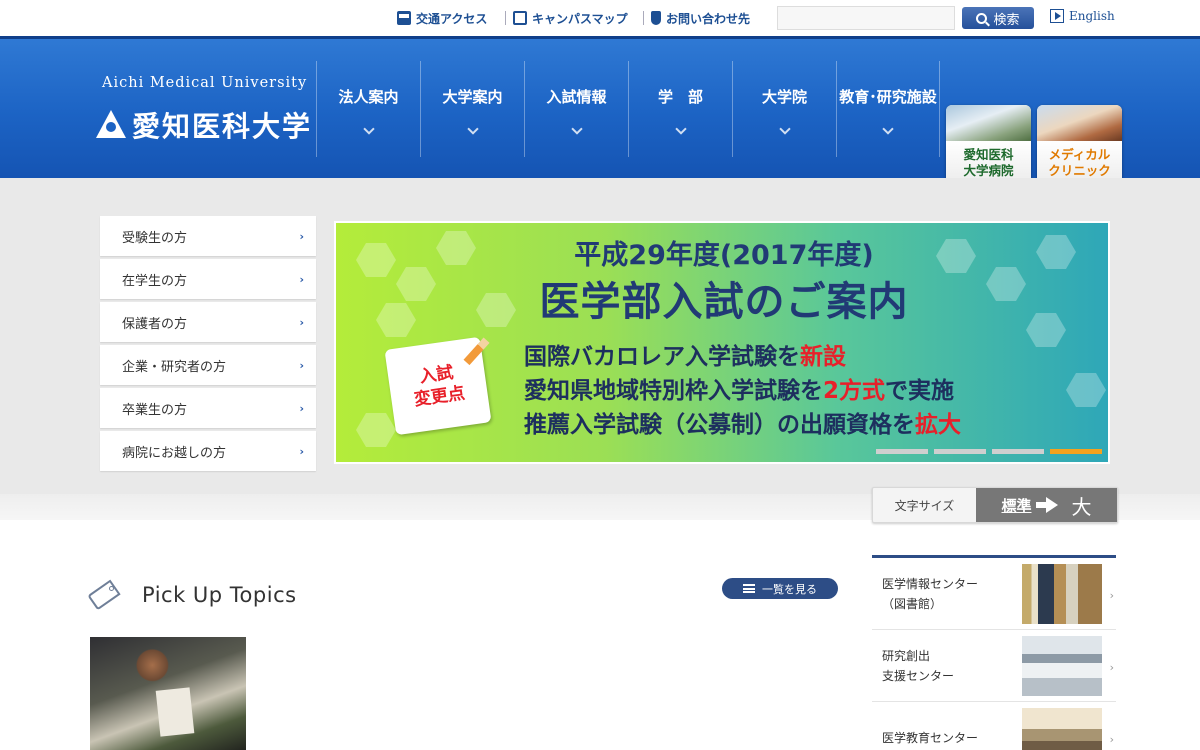 The width and height of the screenshot is (1200, 750). Describe the element at coordinates (982, 18) in the screenshot. I see `search-icon` at that location.